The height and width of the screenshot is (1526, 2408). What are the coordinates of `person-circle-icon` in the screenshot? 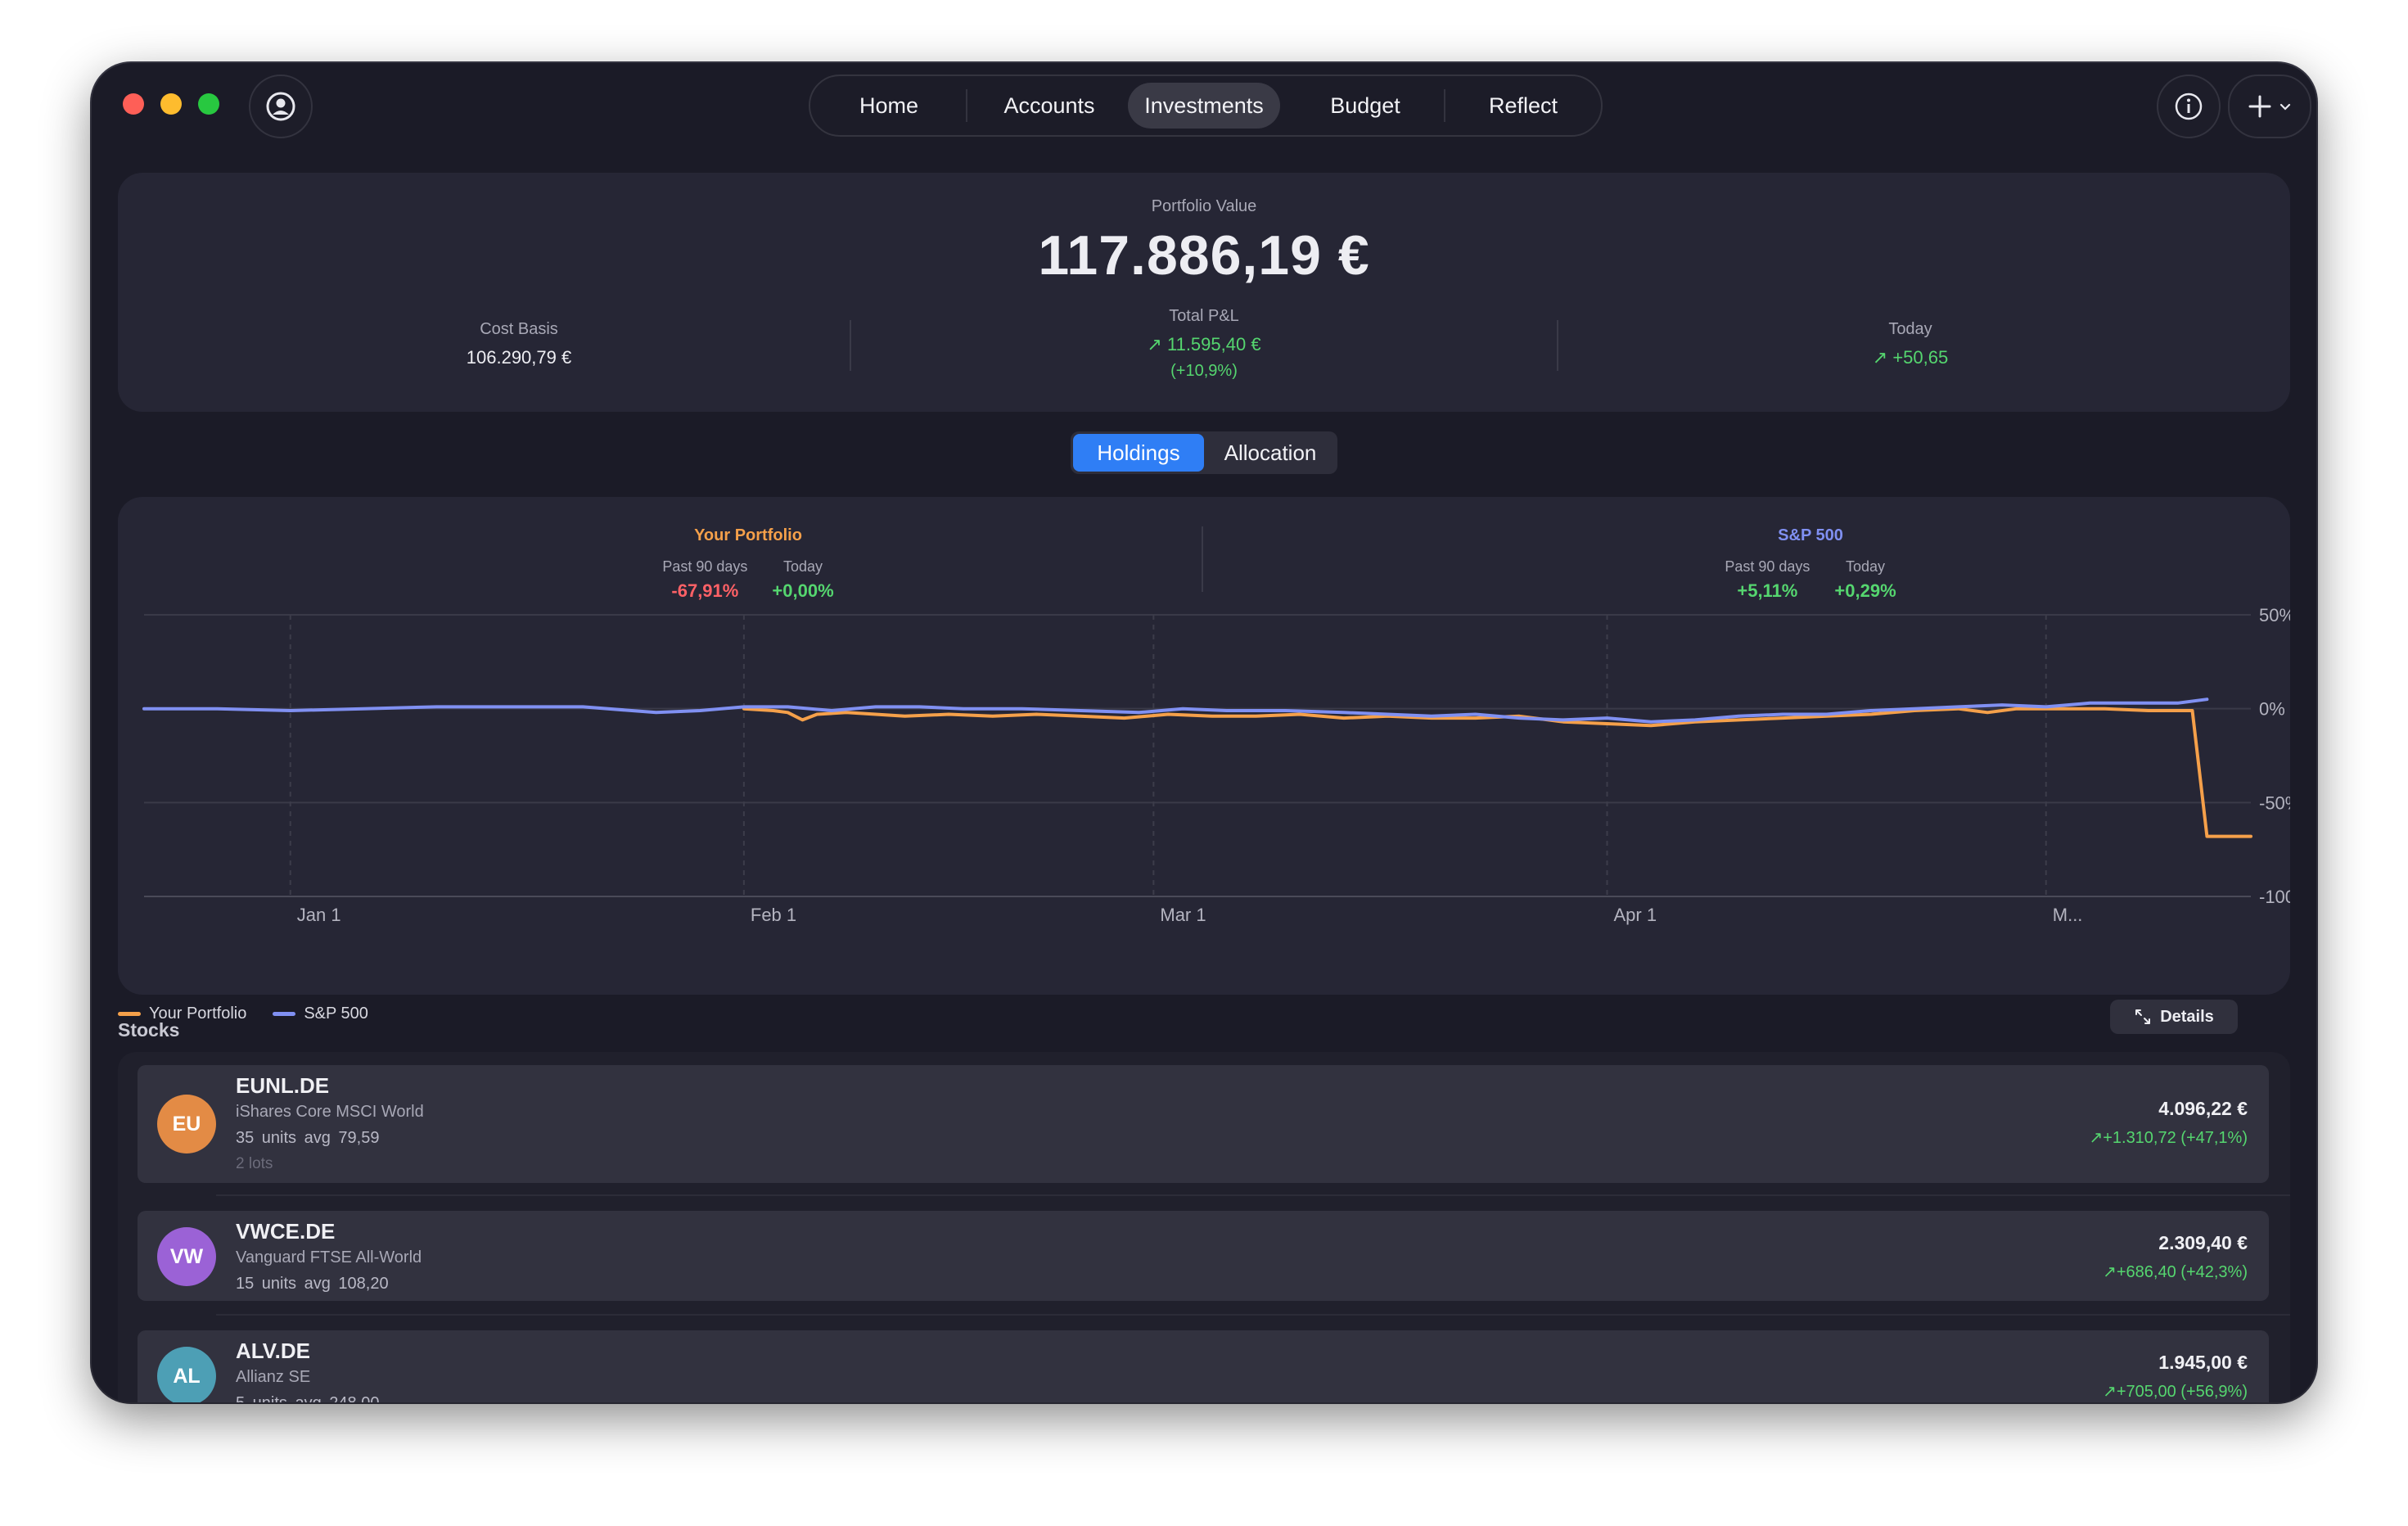 It's located at (280, 107).